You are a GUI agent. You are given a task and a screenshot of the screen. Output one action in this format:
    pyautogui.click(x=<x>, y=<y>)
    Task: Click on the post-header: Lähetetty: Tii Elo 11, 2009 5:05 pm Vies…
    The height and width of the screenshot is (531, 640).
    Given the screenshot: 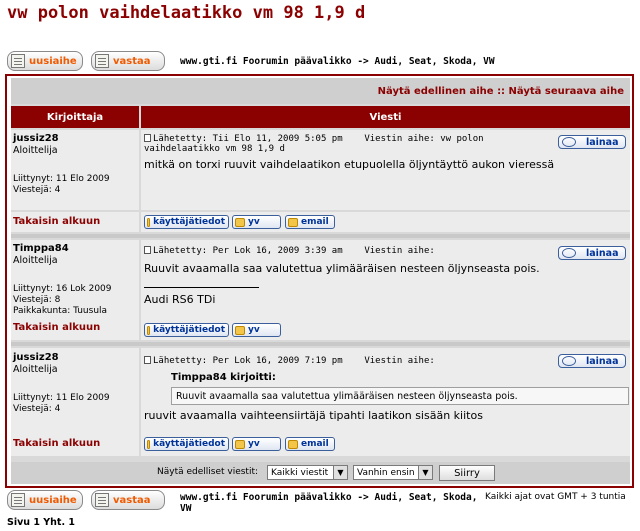 What is the action you would take?
    pyautogui.click(x=349, y=144)
    